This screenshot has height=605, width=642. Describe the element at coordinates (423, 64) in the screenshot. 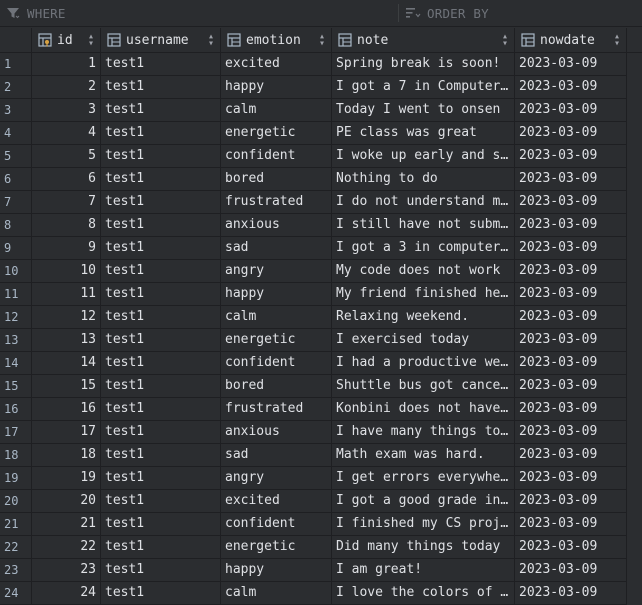

I see `cell-note: Spring break is soon!` at that location.